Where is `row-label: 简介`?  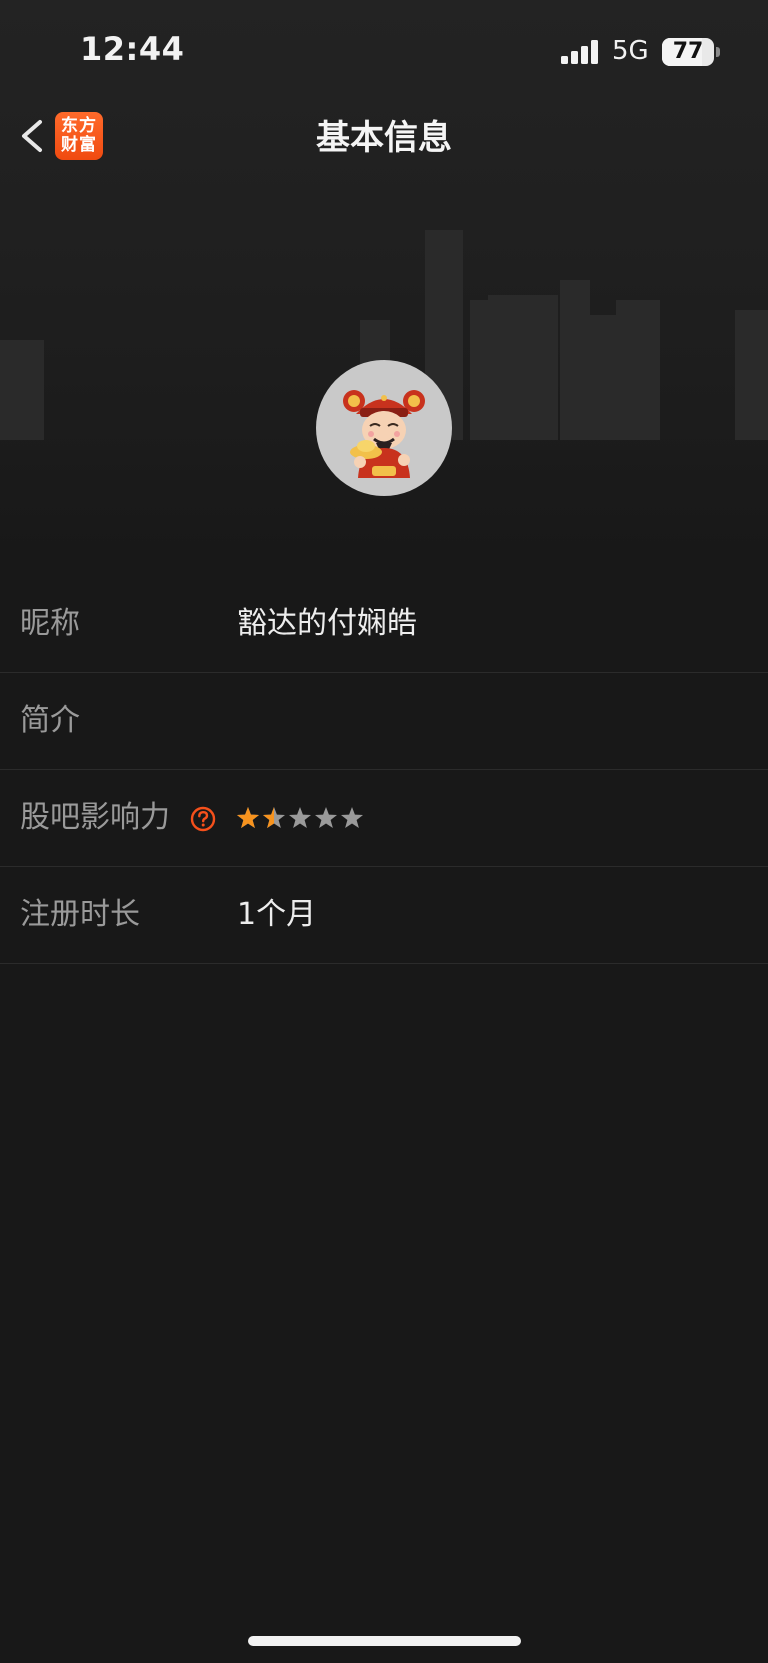 row-label: 简介 is located at coordinates (50, 720).